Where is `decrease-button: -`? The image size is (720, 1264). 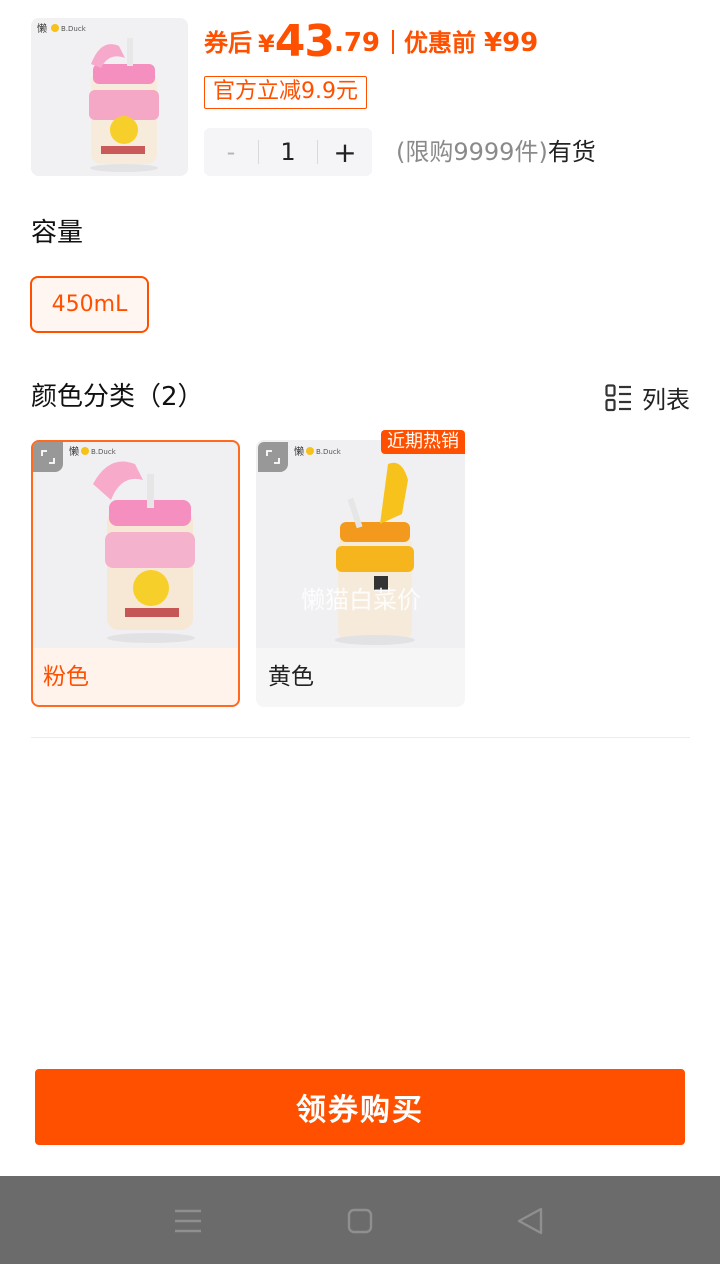
decrease-button: - is located at coordinates (231, 152).